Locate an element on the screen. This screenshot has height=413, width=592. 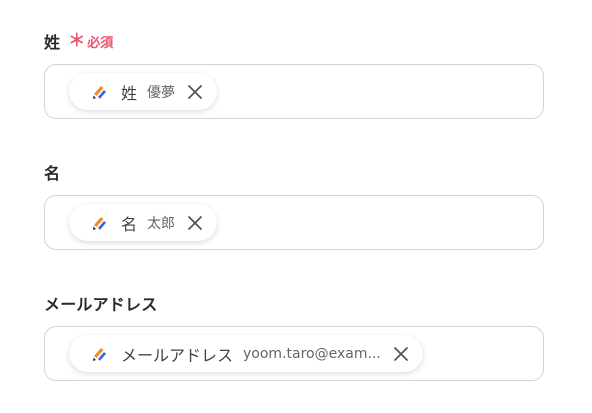
field-label-row-first-name: 名 is located at coordinates (52, 172).